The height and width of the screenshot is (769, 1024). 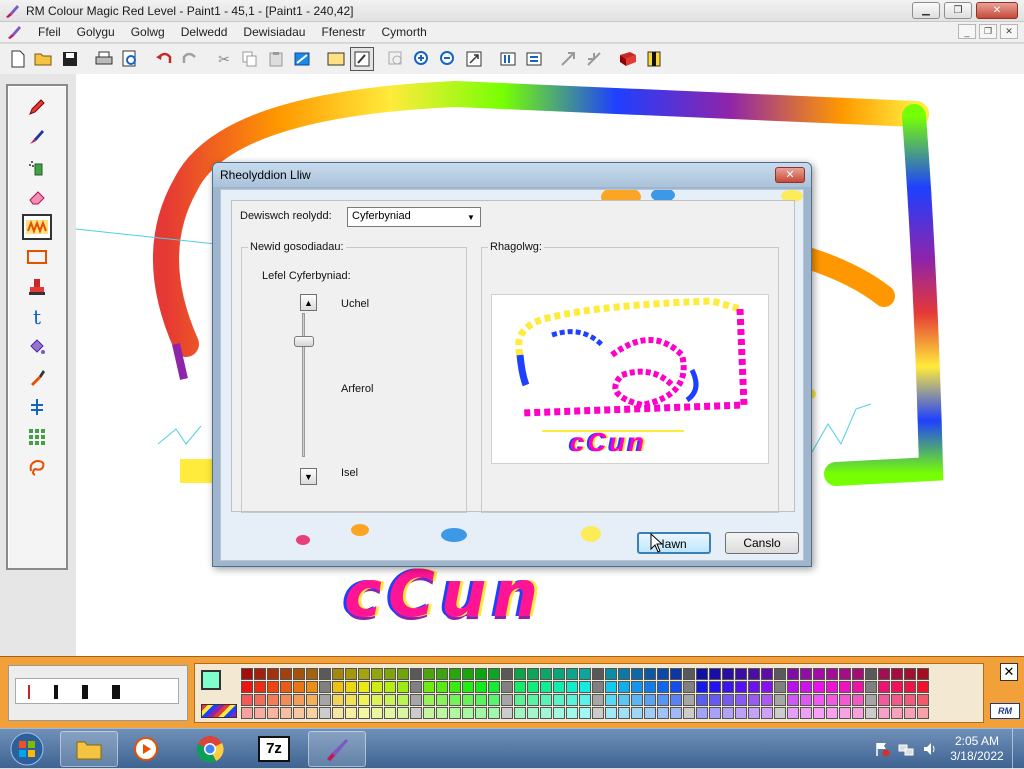 I want to click on redo-icon, so click(x=190, y=59).